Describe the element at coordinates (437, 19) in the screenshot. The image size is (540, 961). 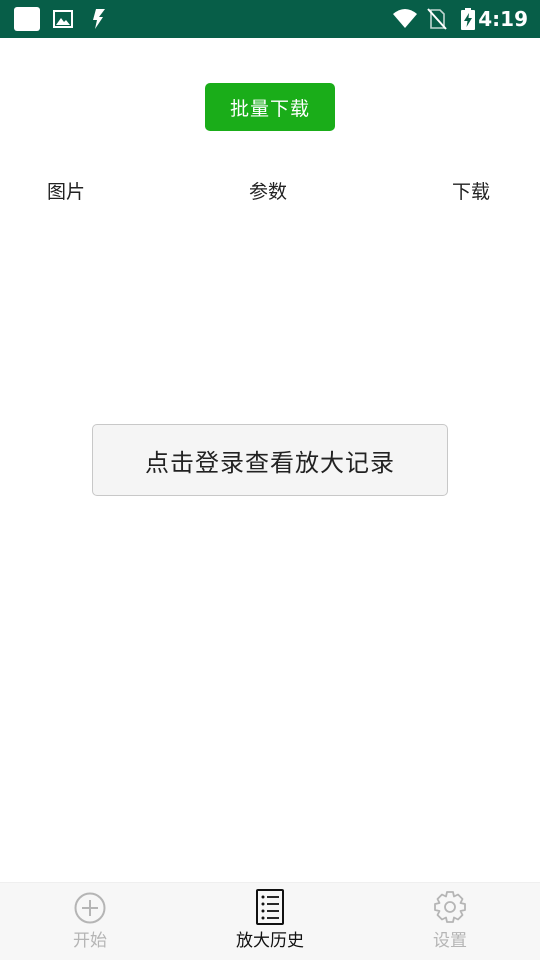
I see `no-sim-icon` at that location.